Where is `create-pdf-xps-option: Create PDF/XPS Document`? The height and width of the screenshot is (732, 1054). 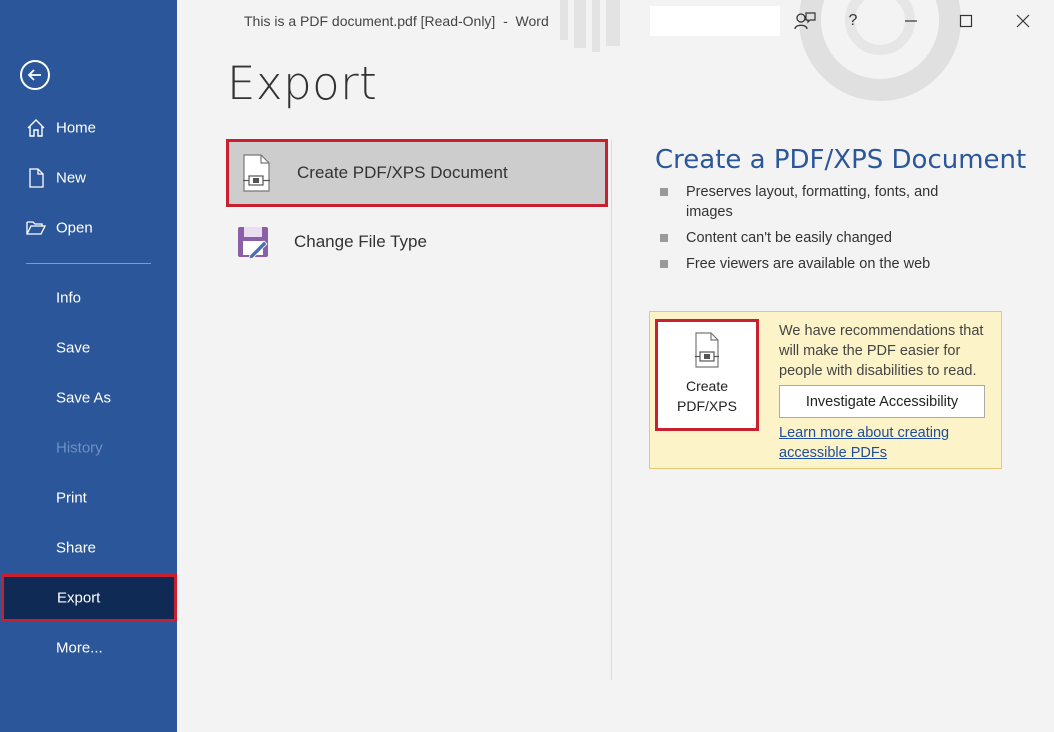
create-pdf-xps-option: Create PDF/XPS Document is located at coordinates (417, 173).